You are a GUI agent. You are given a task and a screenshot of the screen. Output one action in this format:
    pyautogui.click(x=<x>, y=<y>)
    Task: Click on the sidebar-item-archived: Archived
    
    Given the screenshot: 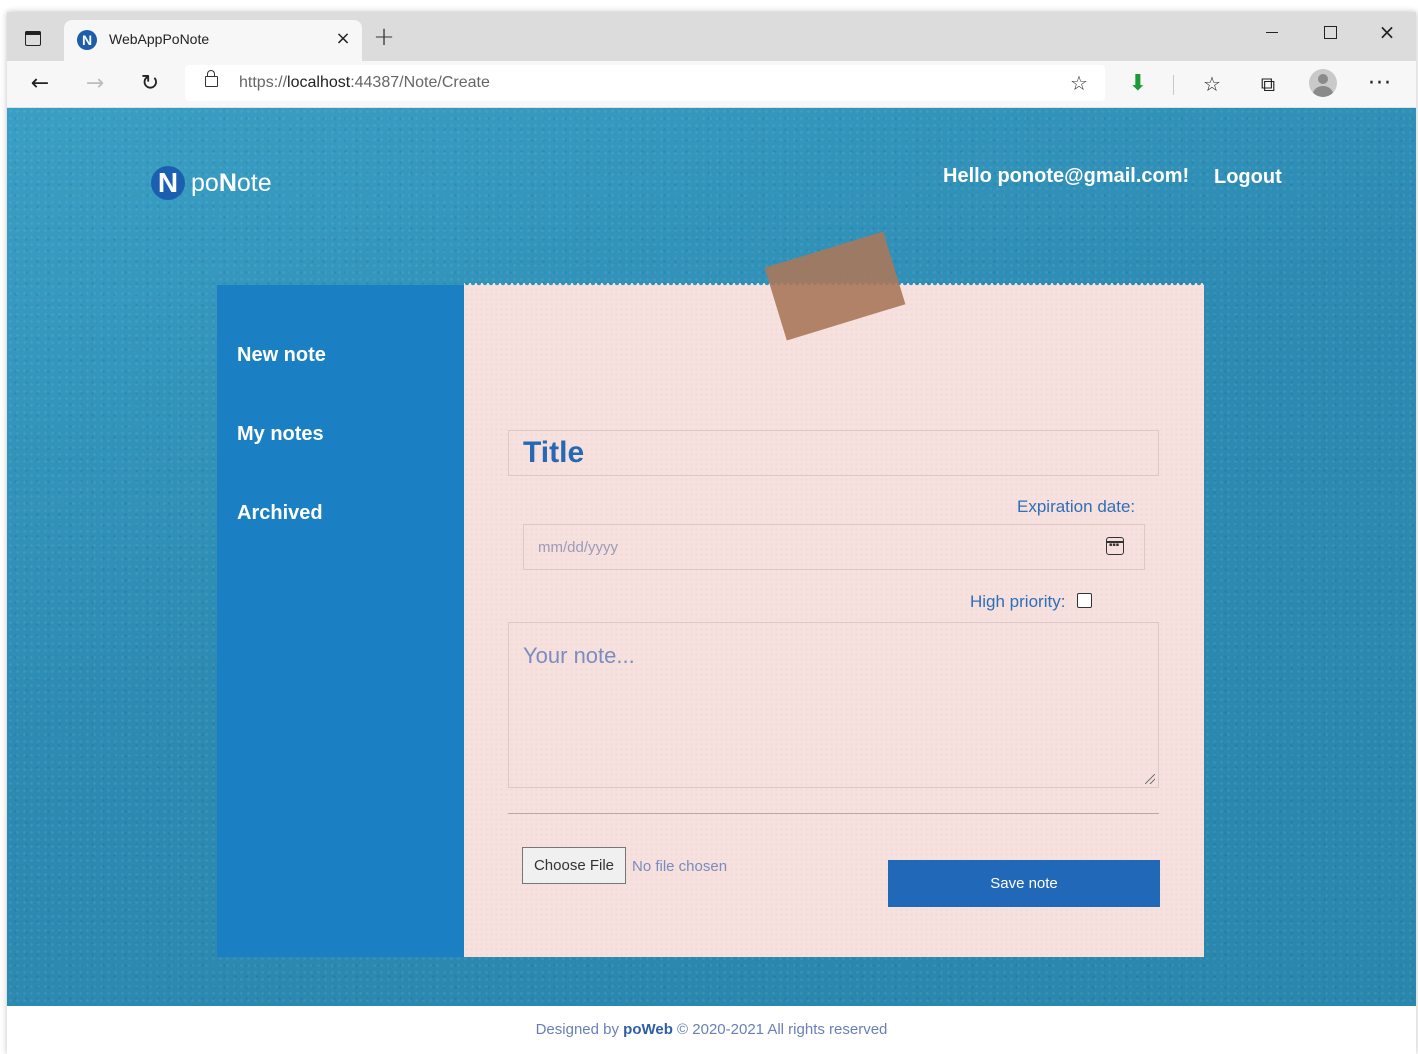 What is the action you would take?
    pyautogui.click(x=280, y=513)
    